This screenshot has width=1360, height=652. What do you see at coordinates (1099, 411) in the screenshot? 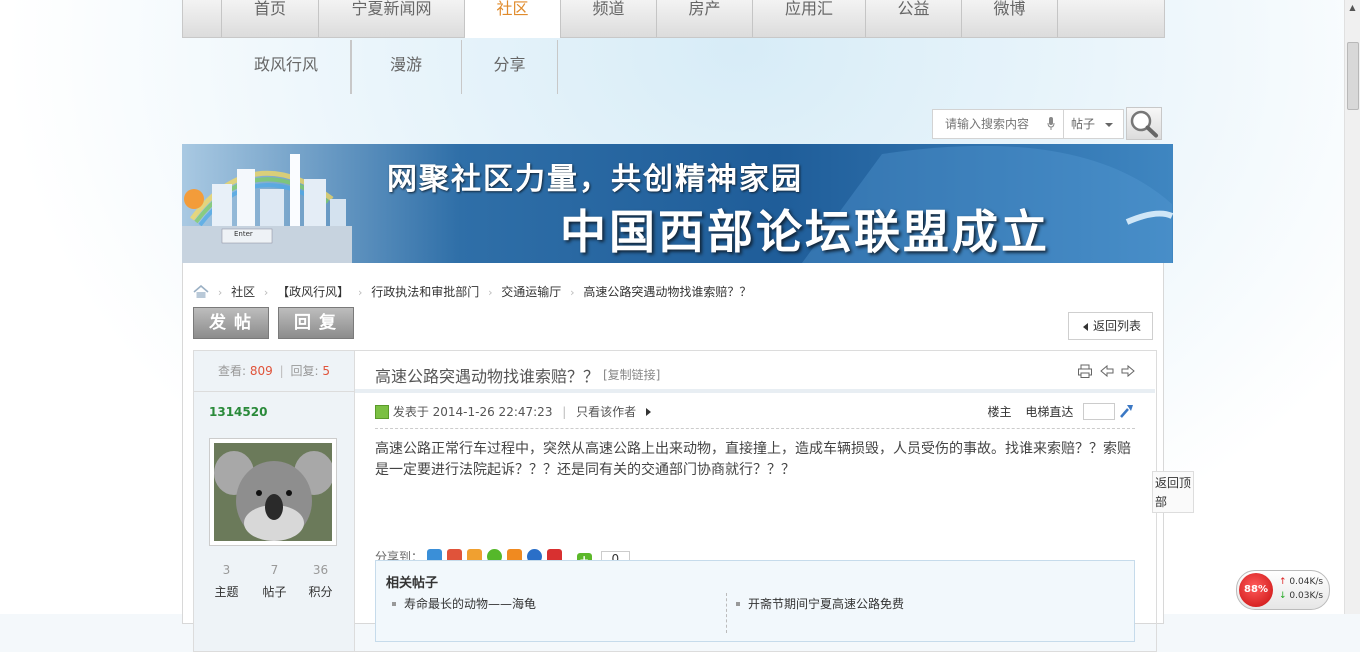
I see `floor-jump-input` at bounding box center [1099, 411].